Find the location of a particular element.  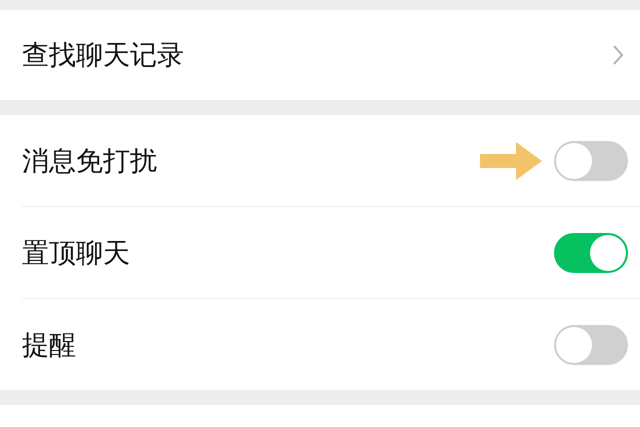

row-label: 查找聊天记录 is located at coordinates (103, 56).